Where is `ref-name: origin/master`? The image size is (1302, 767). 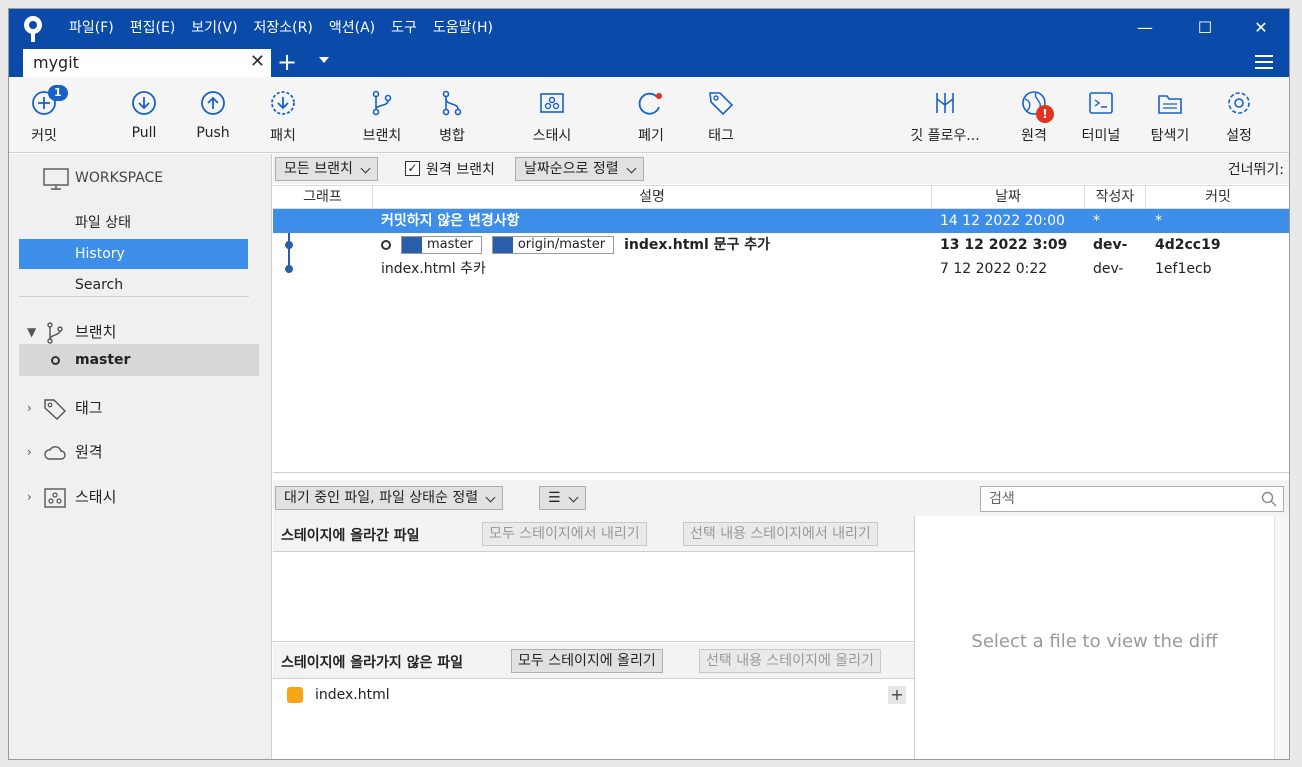 ref-name: origin/master is located at coordinates (561, 244).